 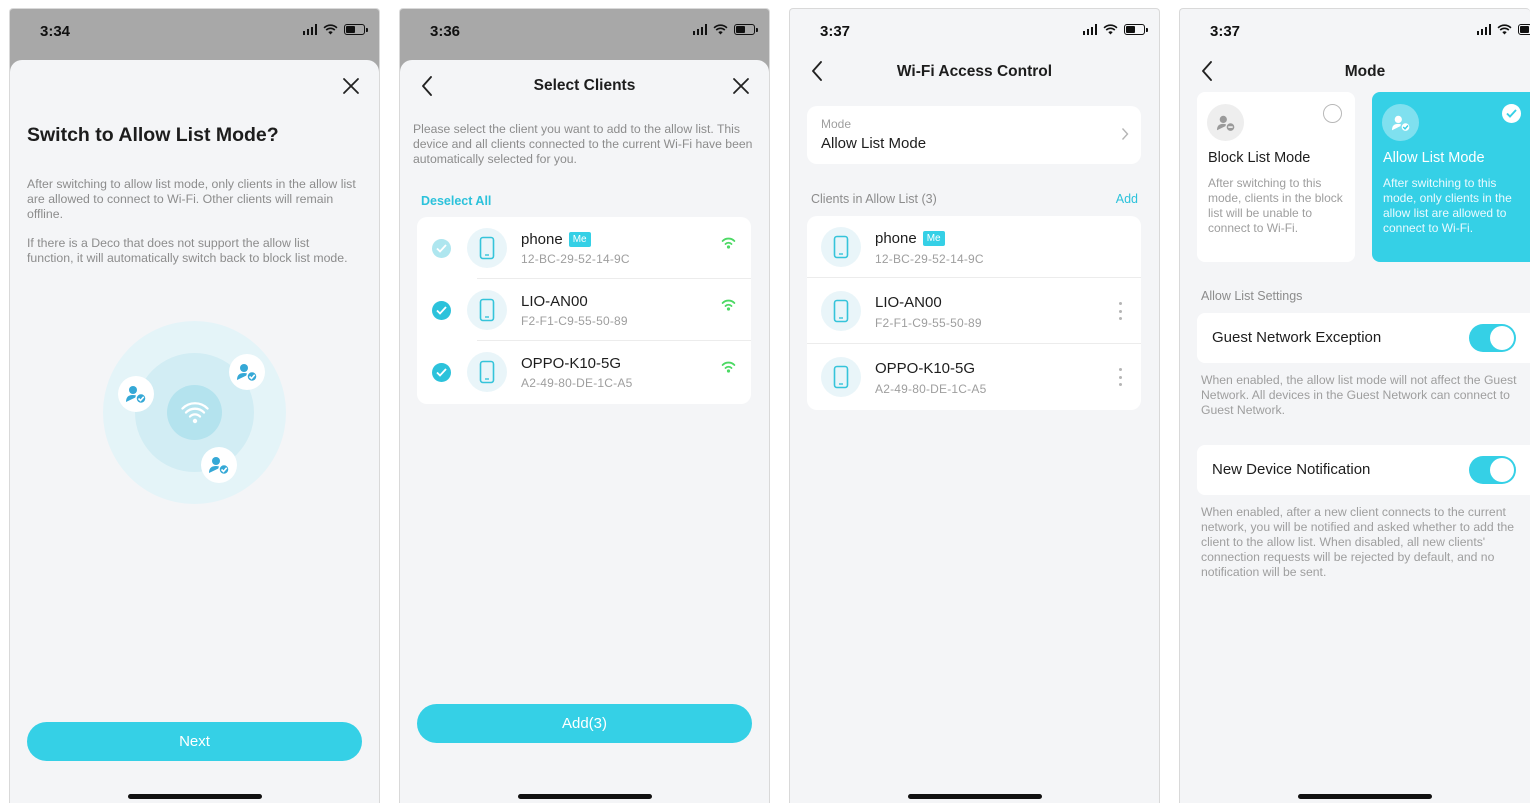 What do you see at coordinates (1332, 113) in the screenshot?
I see `radio-unselected` at bounding box center [1332, 113].